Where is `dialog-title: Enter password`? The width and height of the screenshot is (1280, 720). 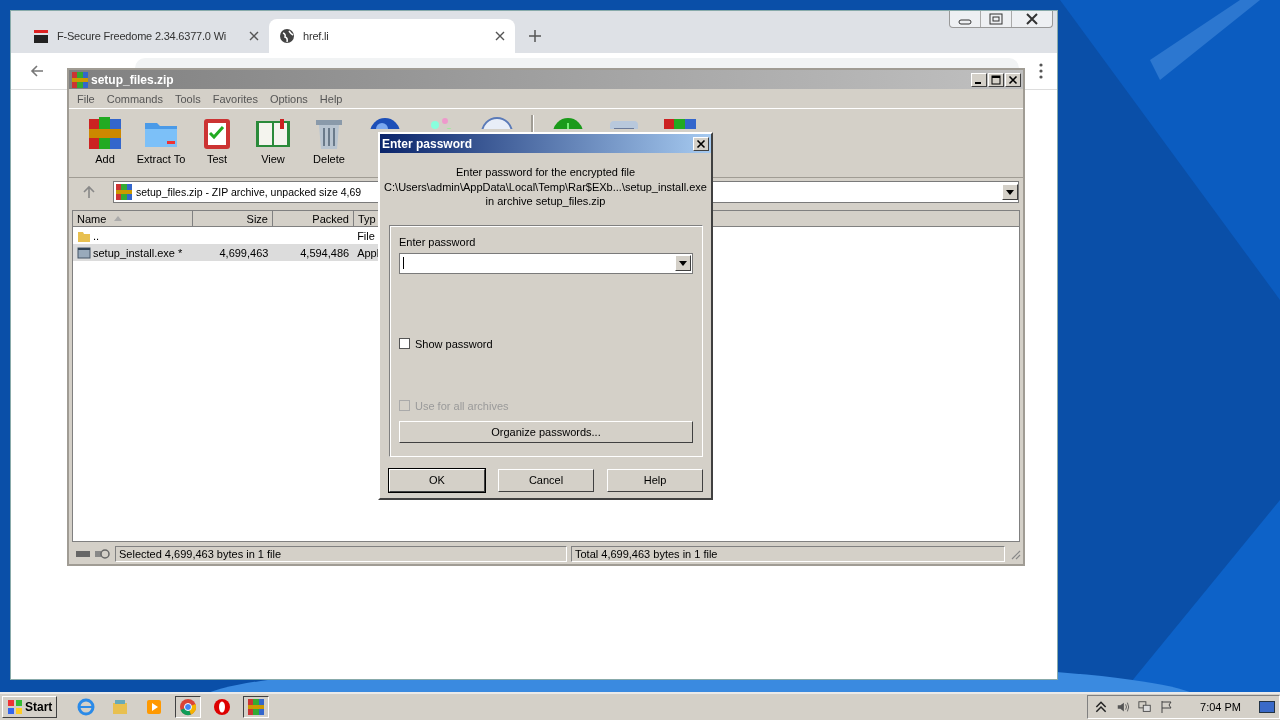 dialog-title: Enter password is located at coordinates (427, 143).